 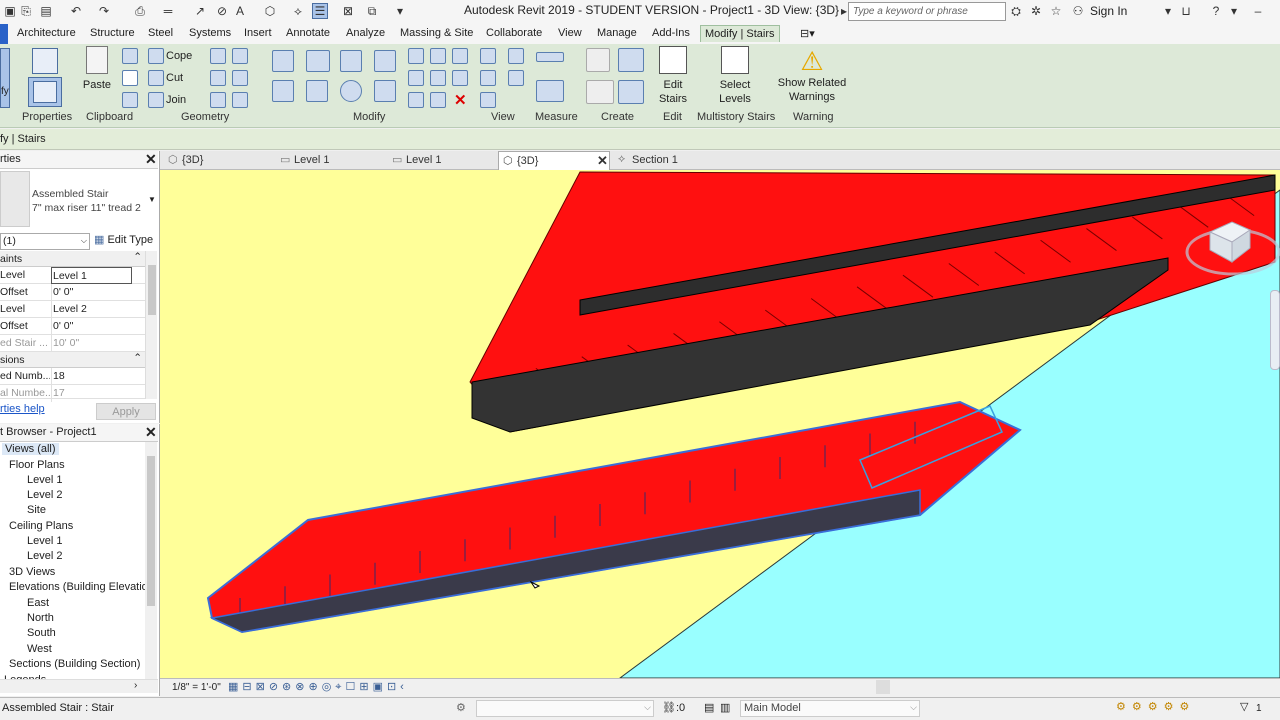 I want to click on sign-in-link: Sign In, so click(x=1108, y=11).